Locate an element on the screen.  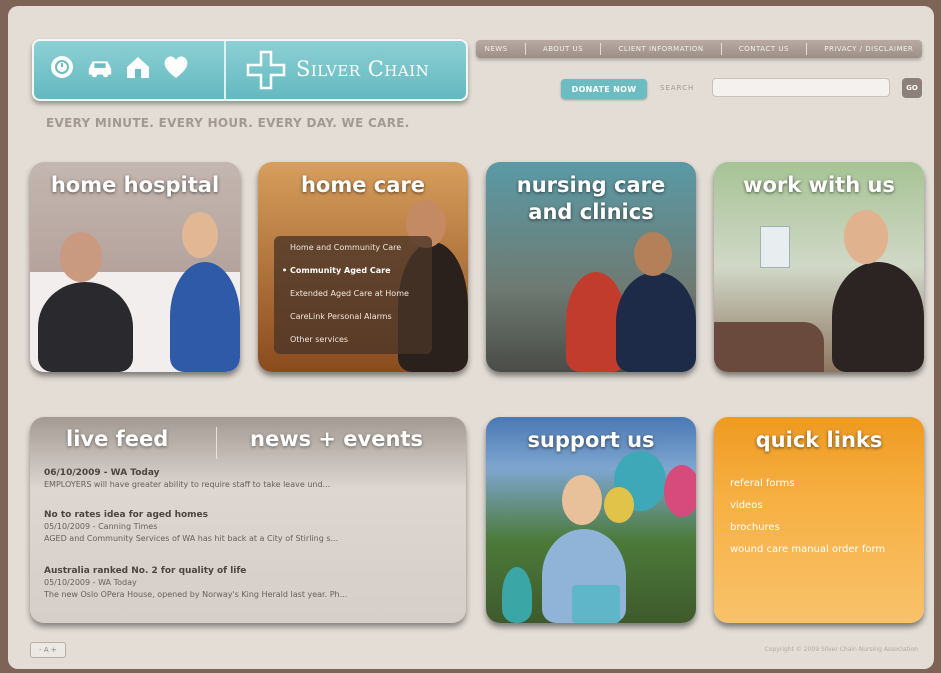
tile-home-hospital: home hospital is located at coordinates (135, 267).